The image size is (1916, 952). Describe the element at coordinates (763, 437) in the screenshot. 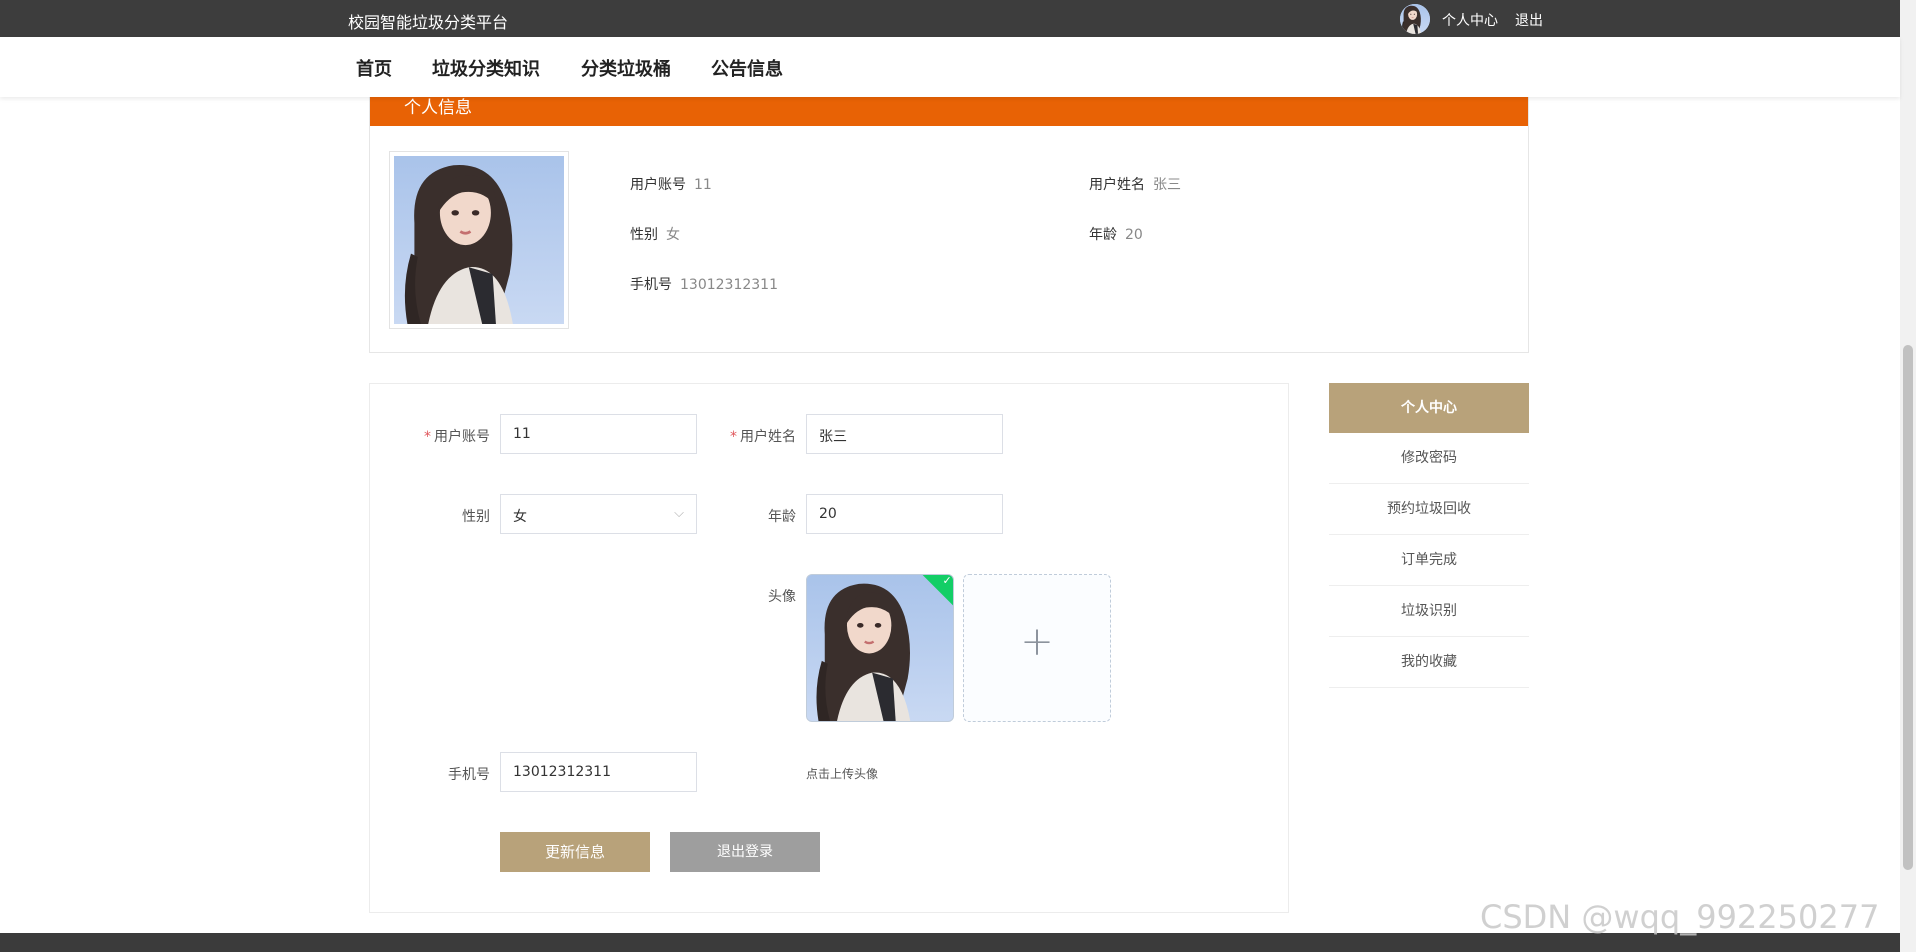

I see `name-field-label: * 用户姓名` at that location.